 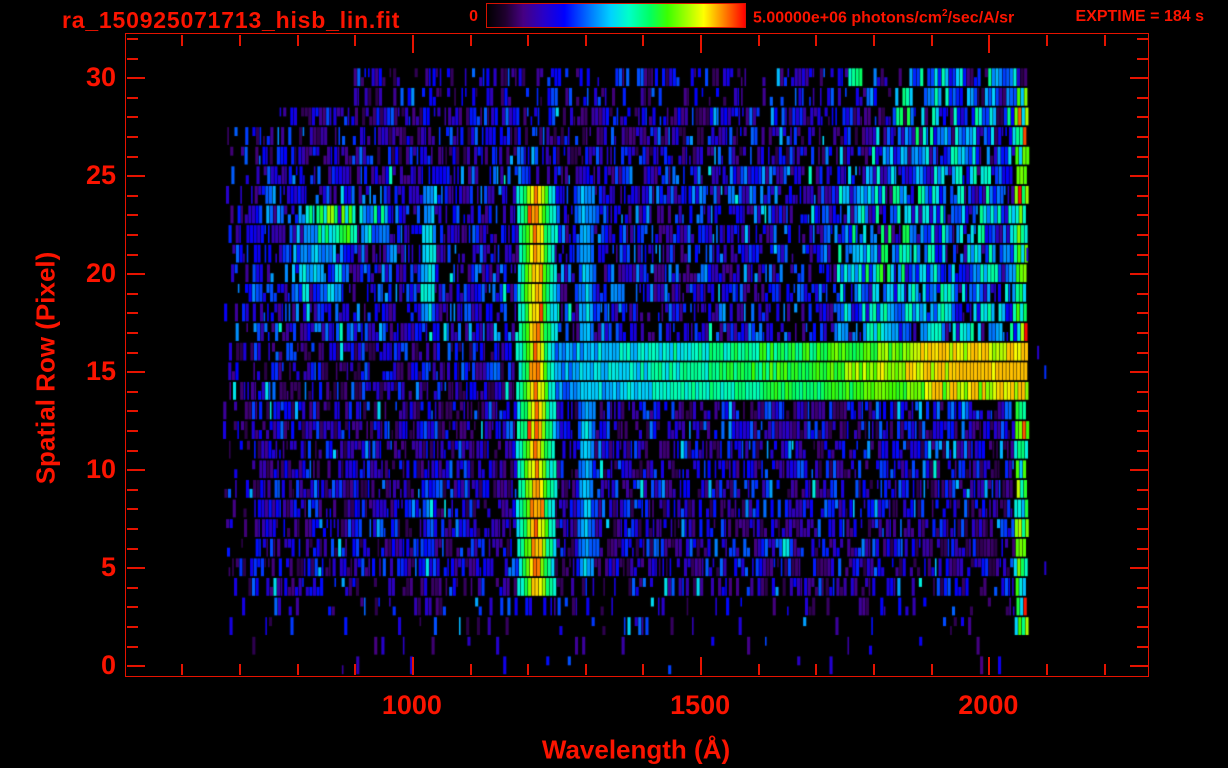 What do you see at coordinates (896, 18) in the screenshot?
I see `colorbar-unit-prefix: photons/cm` at bounding box center [896, 18].